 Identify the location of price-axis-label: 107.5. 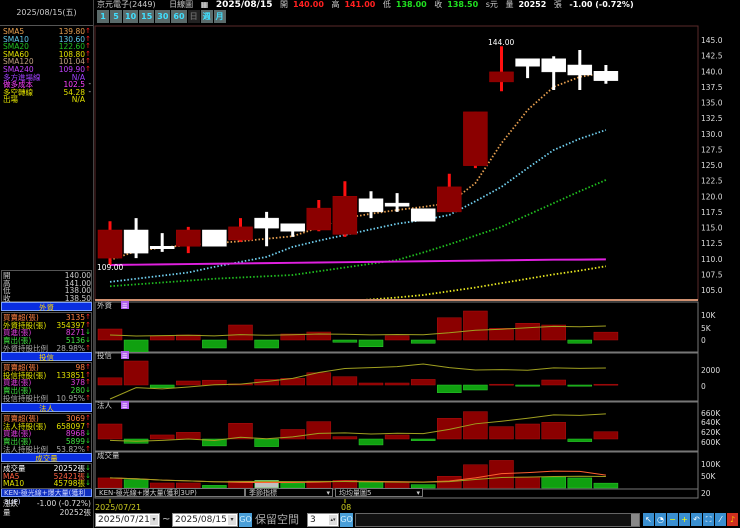
(712, 274).